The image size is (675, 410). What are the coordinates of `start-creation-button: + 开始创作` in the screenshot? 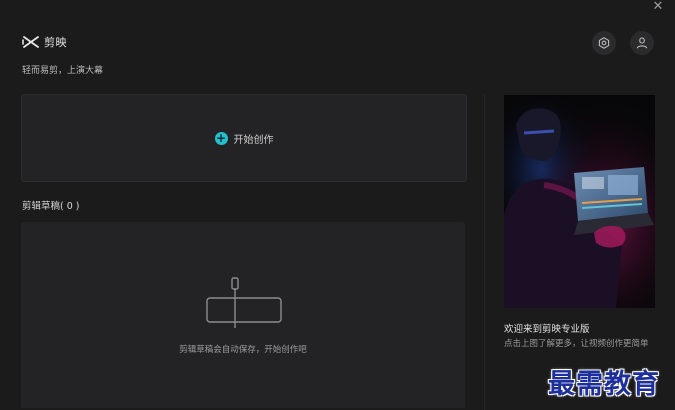 It's located at (244, 138).